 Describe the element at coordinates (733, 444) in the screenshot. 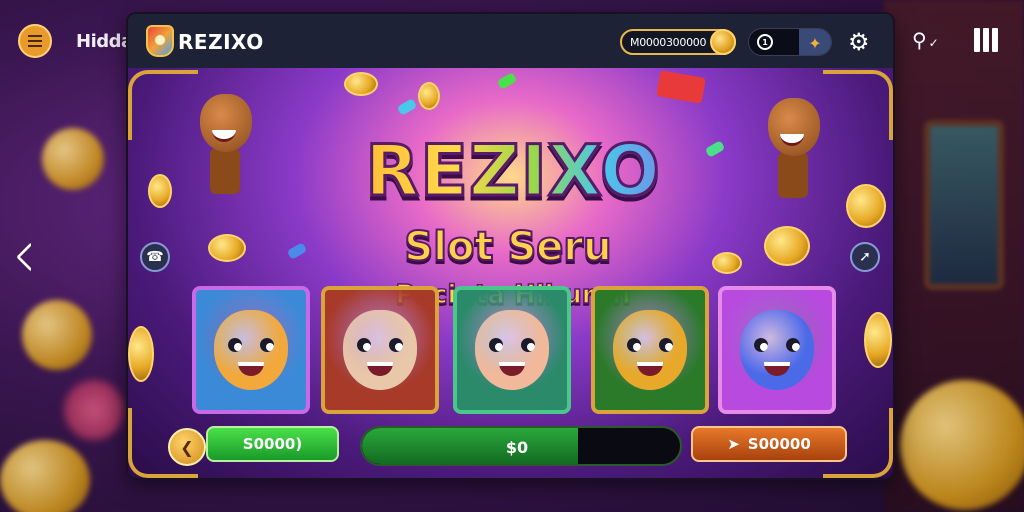

I see `cursor-icon: ➤` at that location.